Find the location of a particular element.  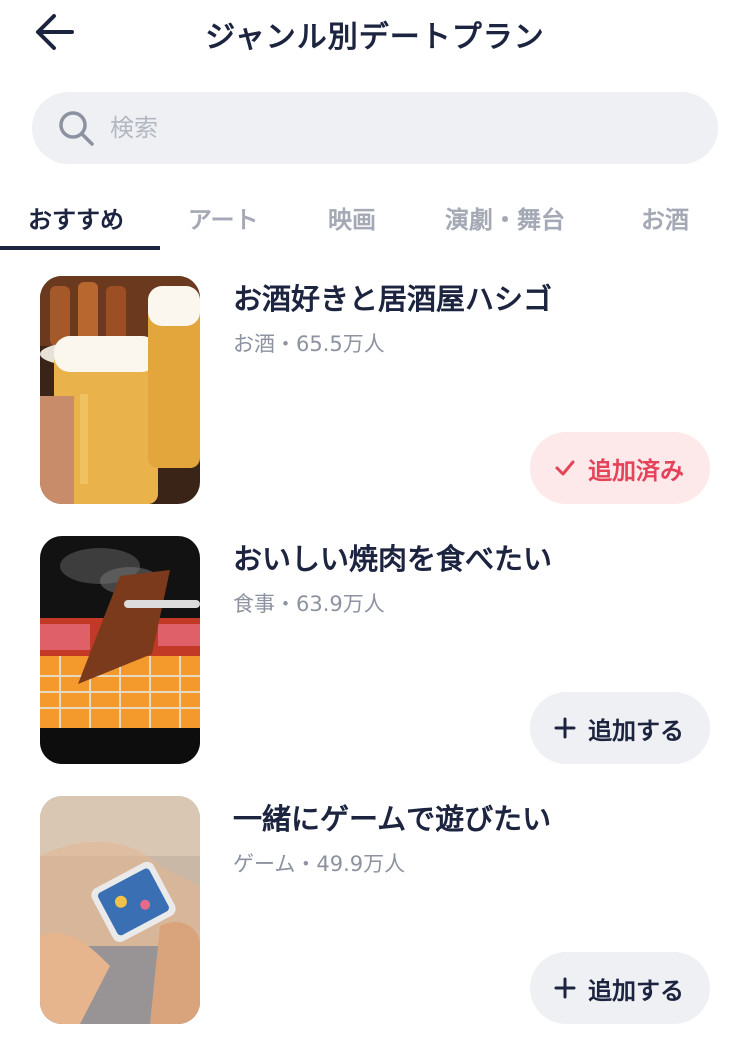

active-tab-indicator is located at coordinates (80, 248).